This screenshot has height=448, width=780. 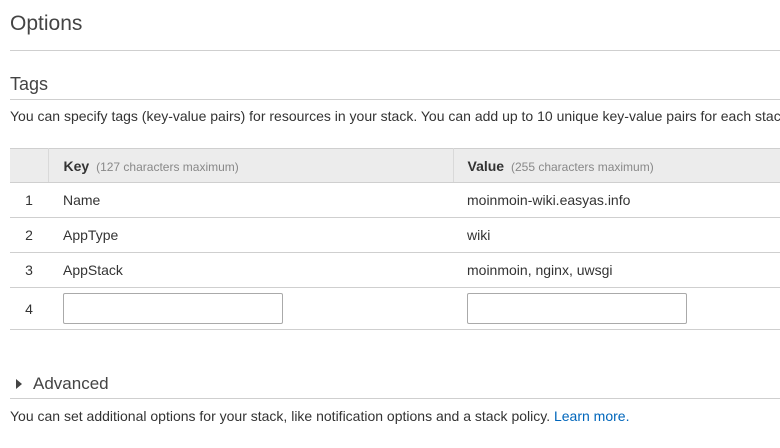 I want to click on tag-key: AppStack, so click(x=250, y=270).